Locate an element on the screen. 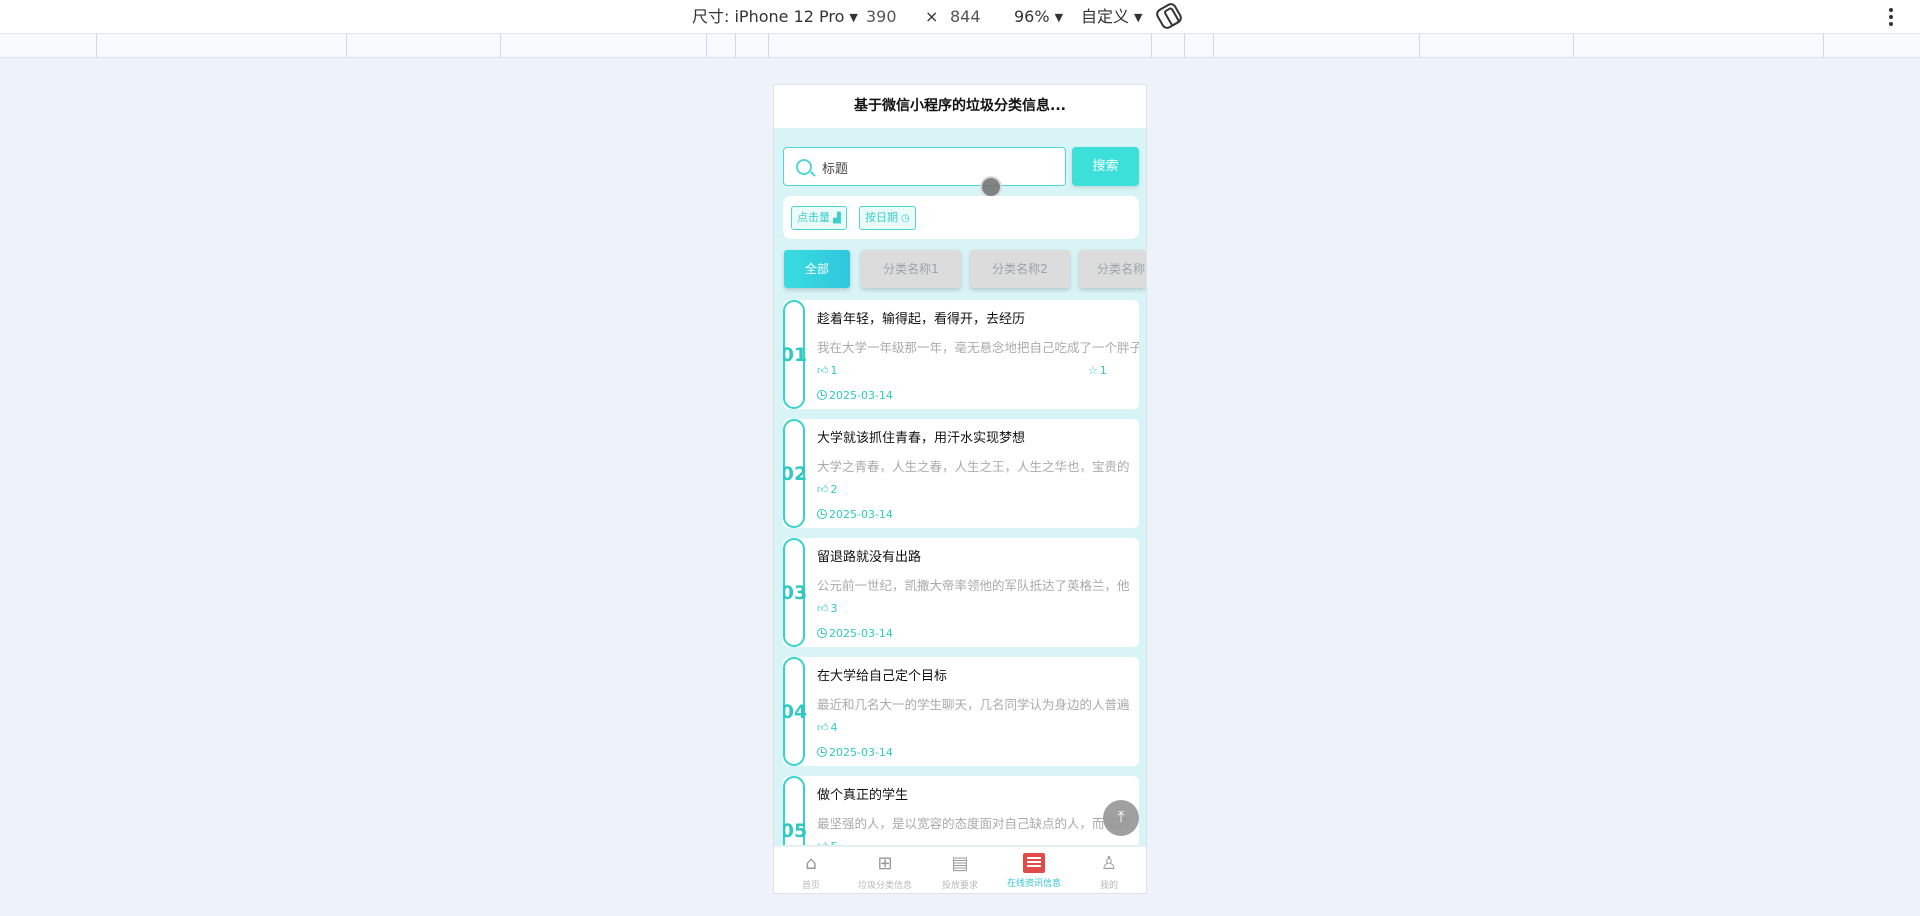 The height and width of the screenshot is (916, 1920). article-title: 留退路就没有出路 is located at coordinates (869, 557).